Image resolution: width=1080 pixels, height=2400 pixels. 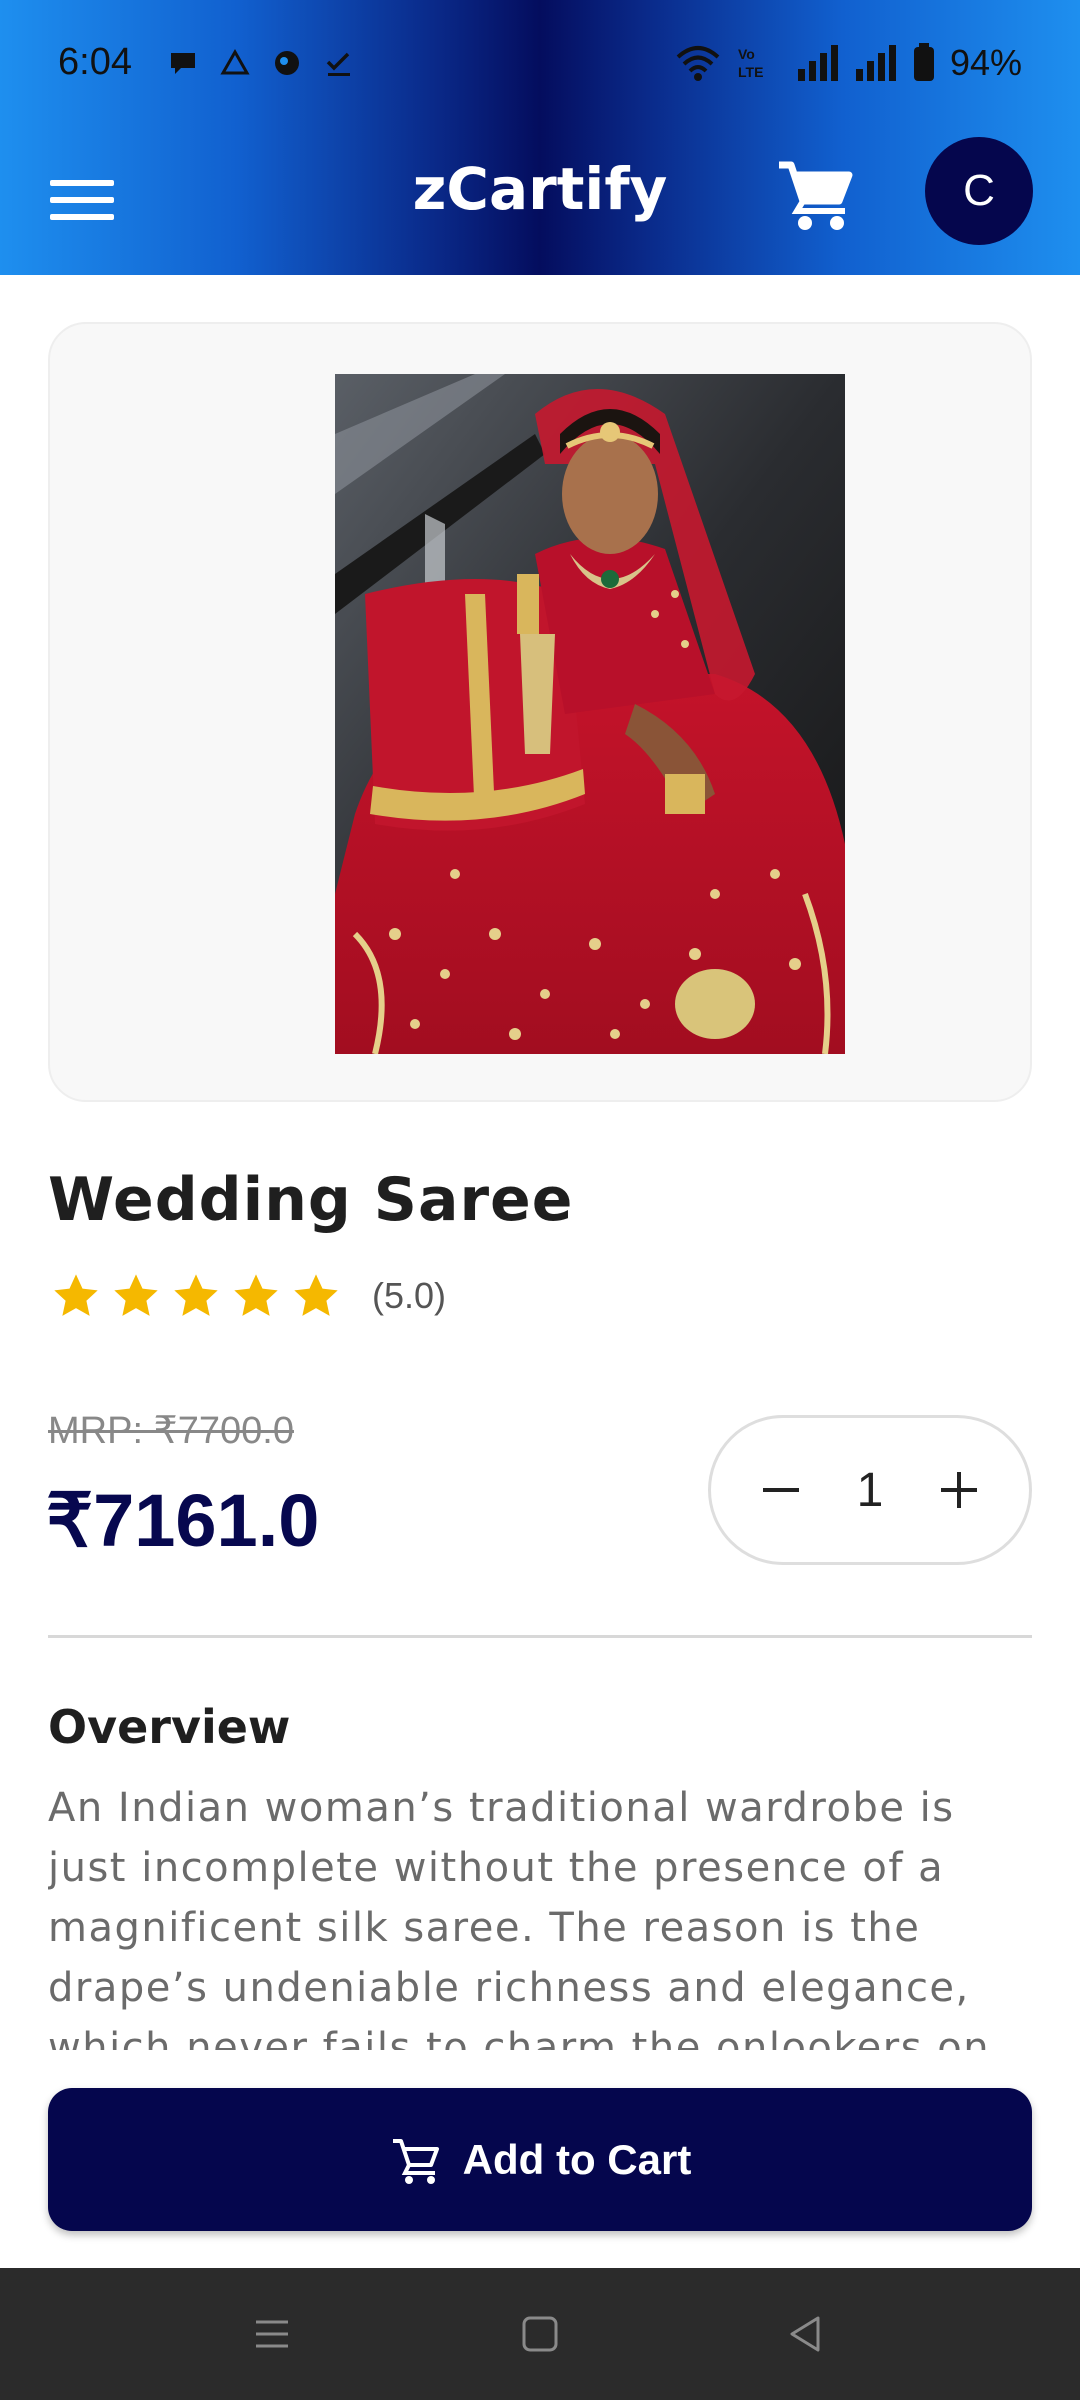 What do you see at coordinates (415, 2161) in the screenshot?
I see `cart-icon` at bounding box center [415, 2161].